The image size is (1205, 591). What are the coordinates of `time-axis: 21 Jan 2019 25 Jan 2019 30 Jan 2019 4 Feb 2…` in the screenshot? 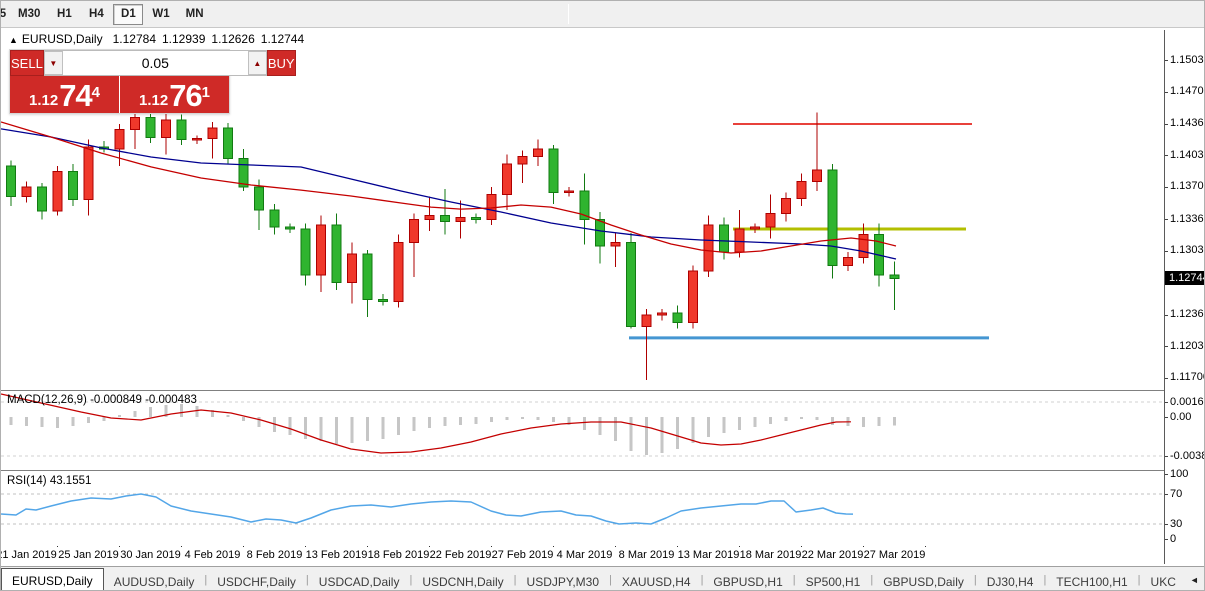 It's located at (582, 555).